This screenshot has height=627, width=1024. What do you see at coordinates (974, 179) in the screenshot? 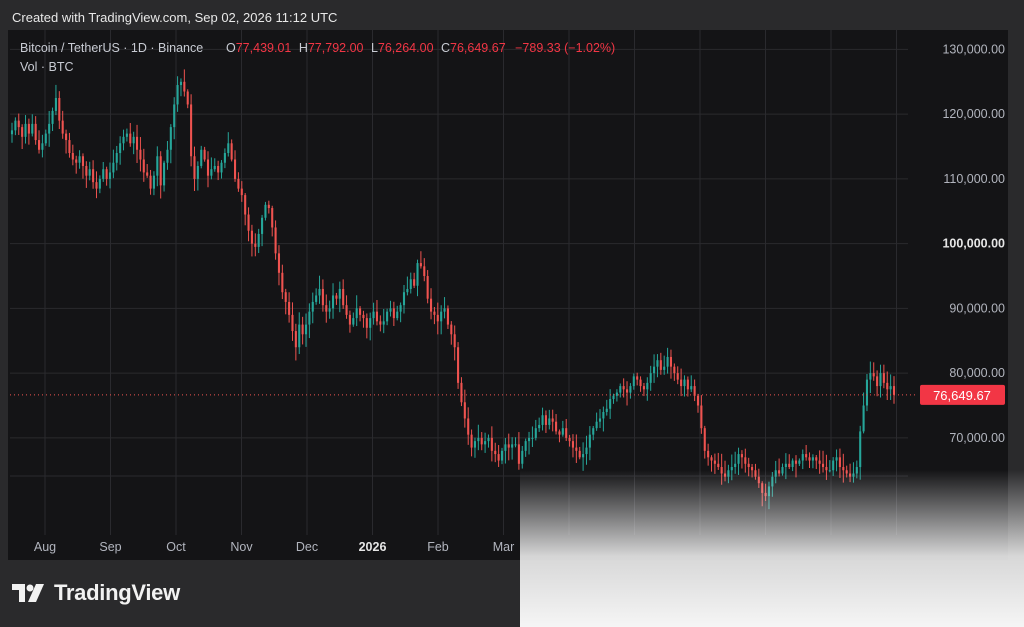
I see `price-tick-label: 110,000.00` at bounding box center [974, 179].